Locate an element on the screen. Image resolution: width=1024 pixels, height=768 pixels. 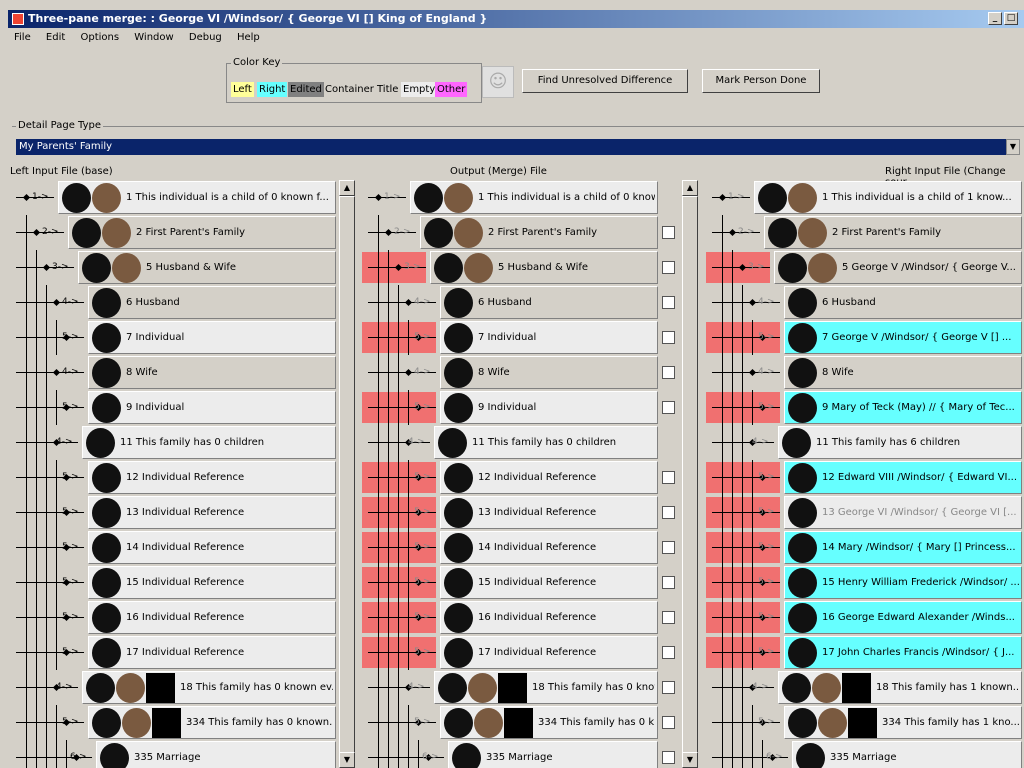
tree-row: 4-> 11 This family has 0 children is located at coordinates (521, 442).